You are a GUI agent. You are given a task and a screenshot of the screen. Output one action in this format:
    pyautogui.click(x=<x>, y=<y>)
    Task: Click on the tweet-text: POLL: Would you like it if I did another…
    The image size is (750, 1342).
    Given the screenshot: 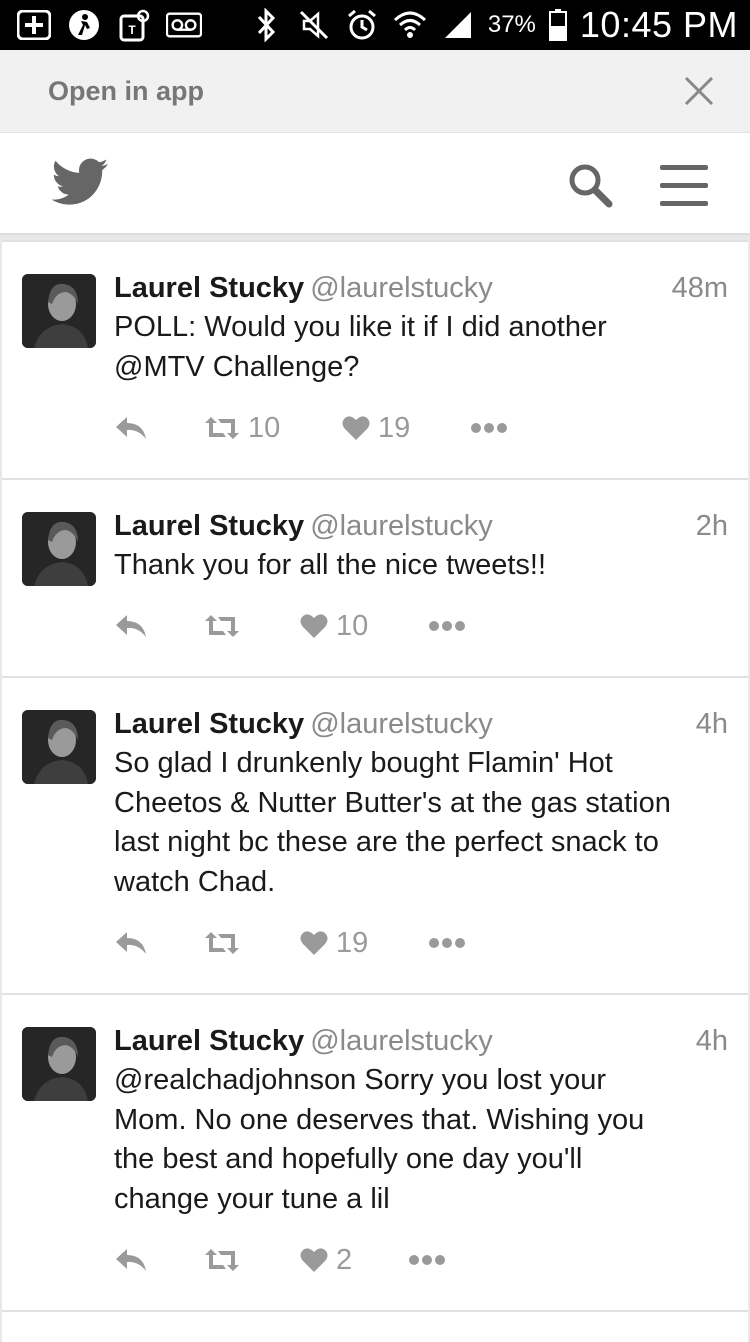 What is the action you would take?
    pyautogui.click(x=421, y=347)
    